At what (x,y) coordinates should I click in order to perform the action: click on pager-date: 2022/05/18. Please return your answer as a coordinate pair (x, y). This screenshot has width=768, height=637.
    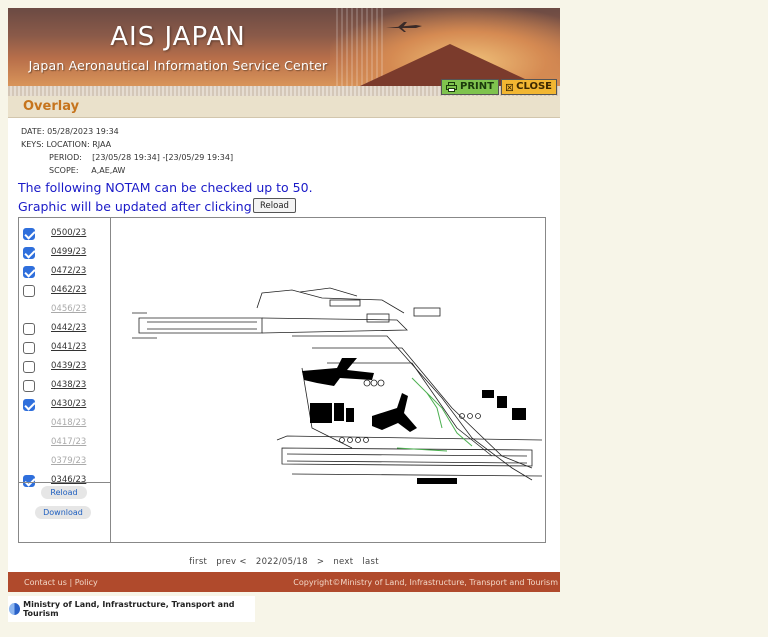
    Looking at the image, I should click on (281, 562).